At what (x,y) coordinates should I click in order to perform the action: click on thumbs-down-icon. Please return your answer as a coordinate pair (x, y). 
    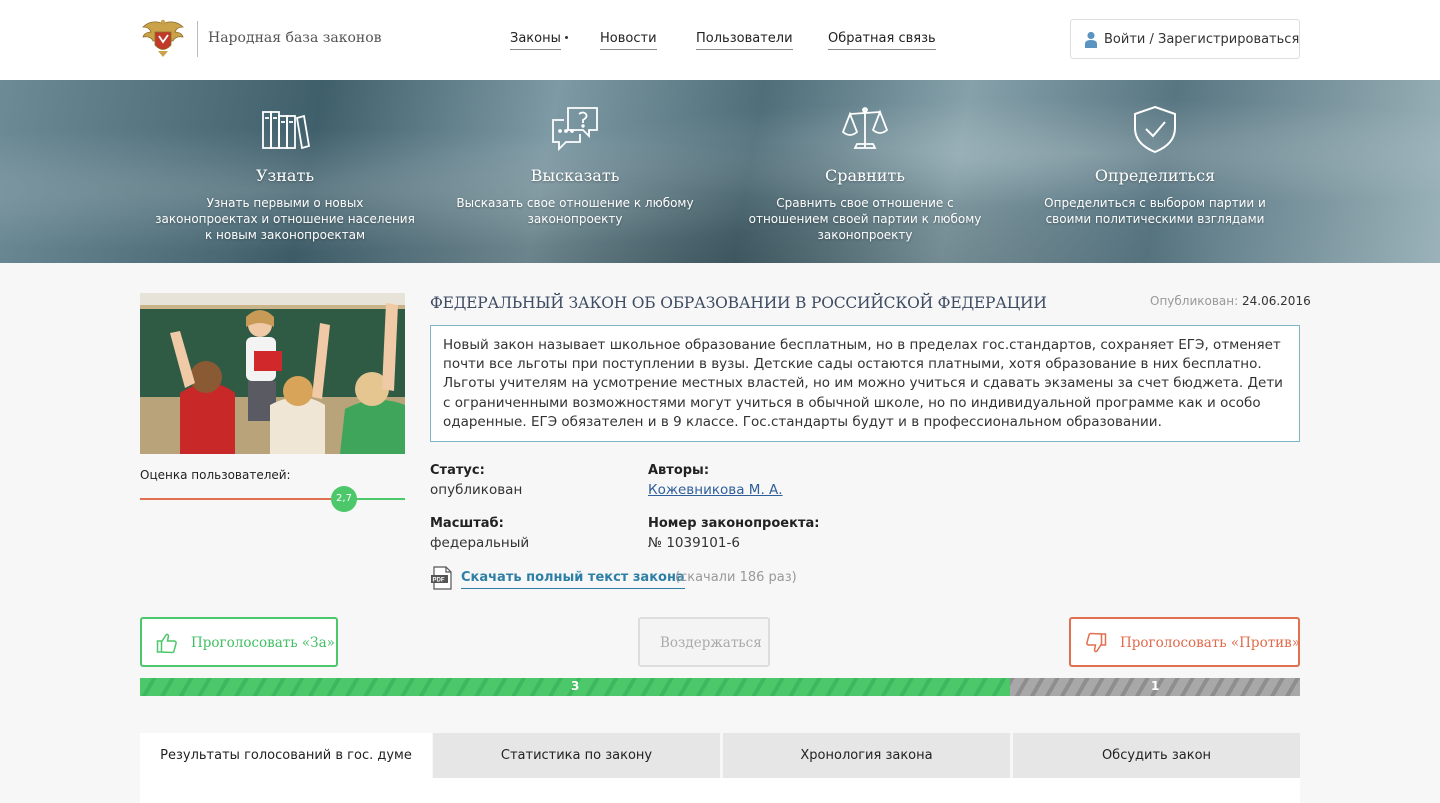
    Looking at the image, I should click on (1096, 642).